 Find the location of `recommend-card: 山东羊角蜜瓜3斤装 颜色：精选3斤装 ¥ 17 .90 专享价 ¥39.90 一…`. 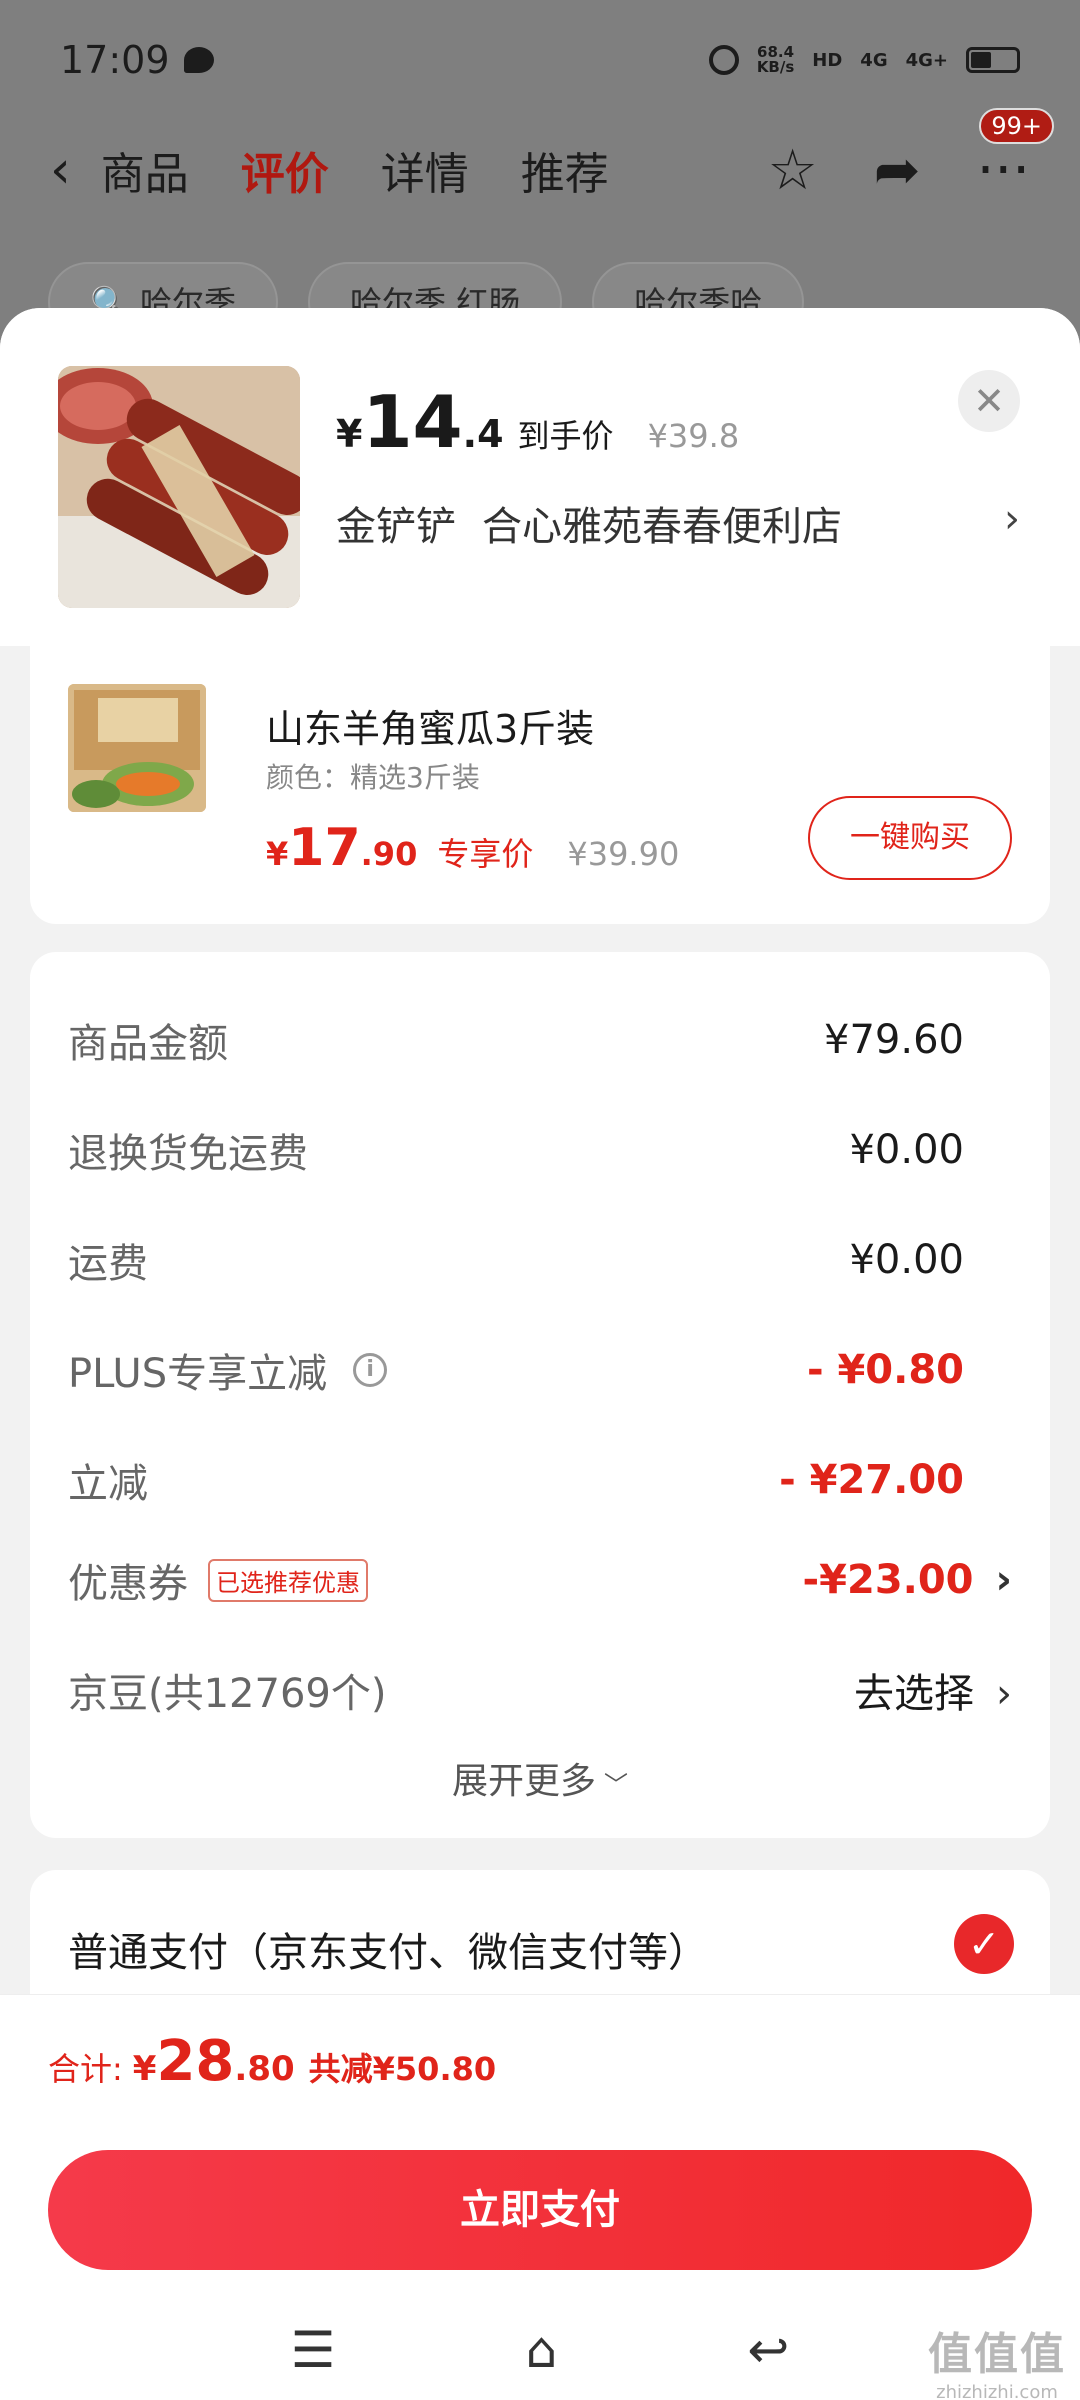

recommend-card: 山东羊角蜜瓜3斤装 颜色：精选3斤装 ¥ 17 .90 专享价 ¥39.90 一… is located at coordinates (540, 785).